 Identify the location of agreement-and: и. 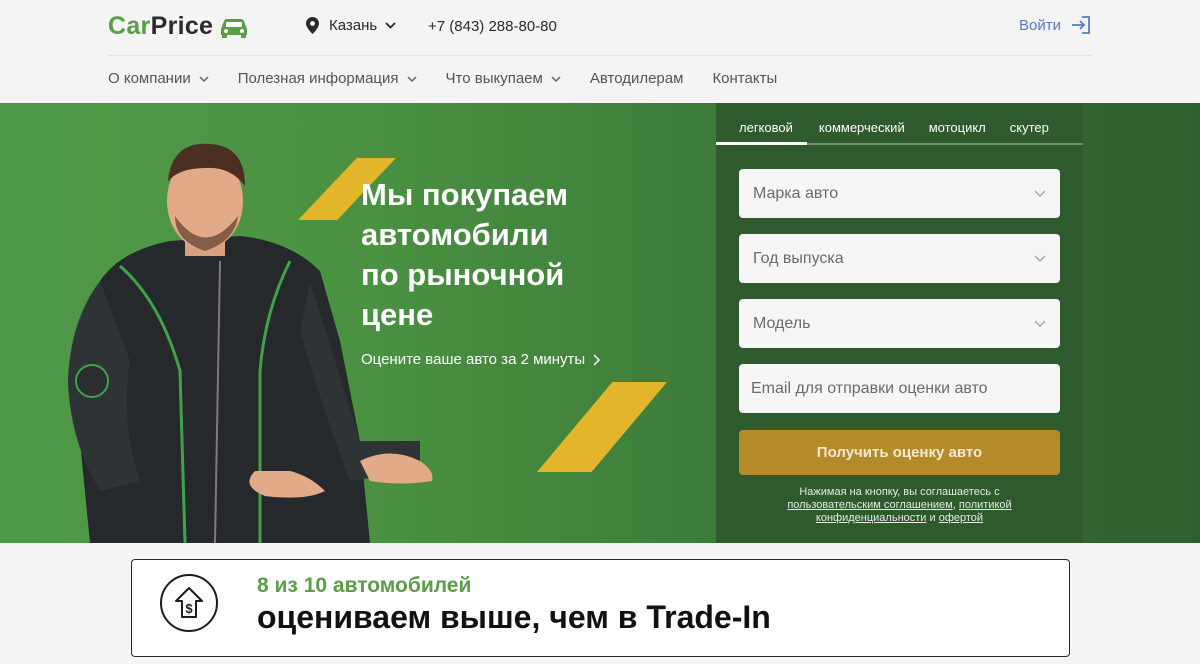
(932, 518).